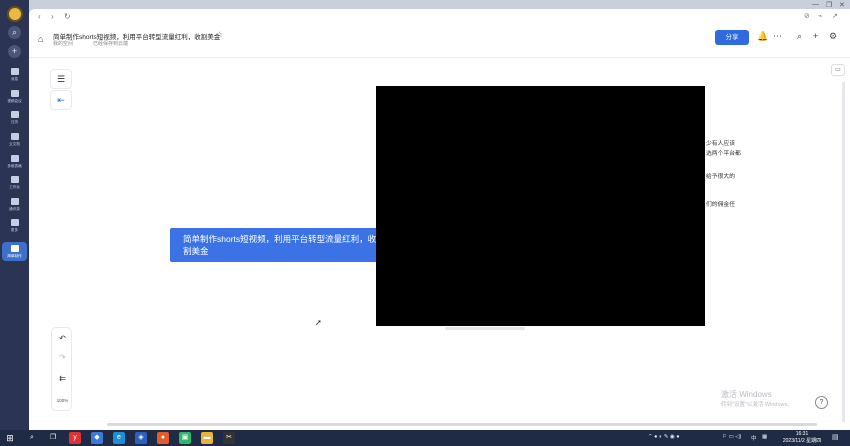  What do you see at coordinates (10, 438) in the screenshot?
I see `start-icon: ⊞` at bounding box center [10, 438].